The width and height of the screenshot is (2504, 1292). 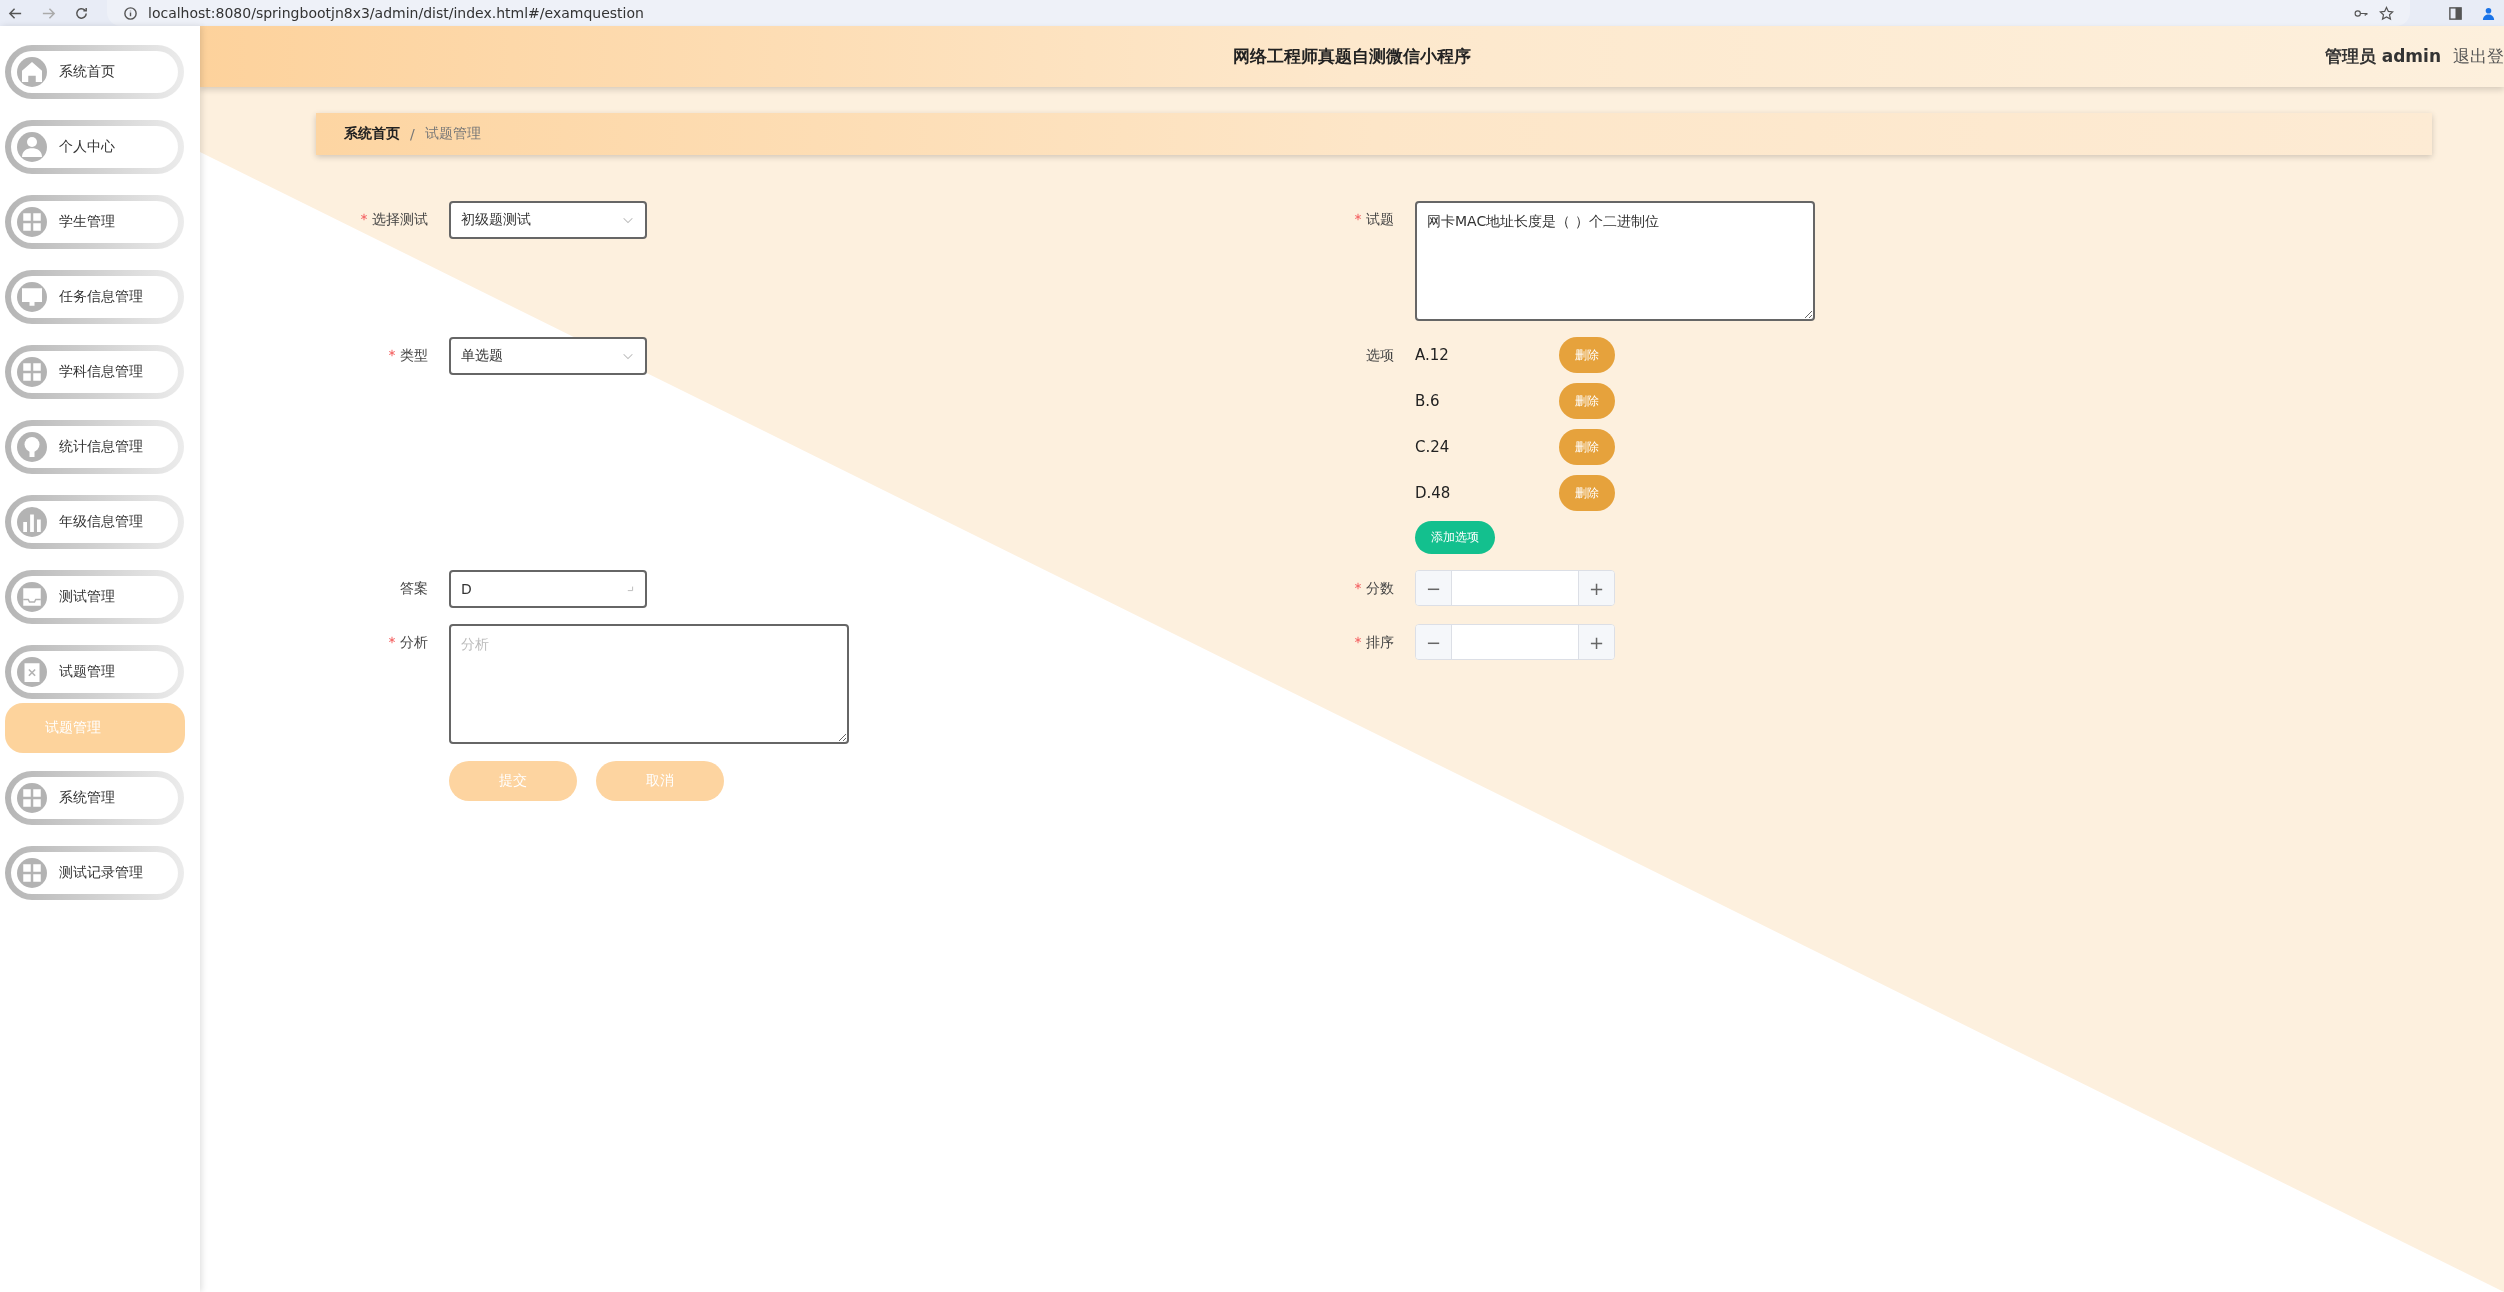 I want to click on option-text: B.6, so click(x=1428, y=401).